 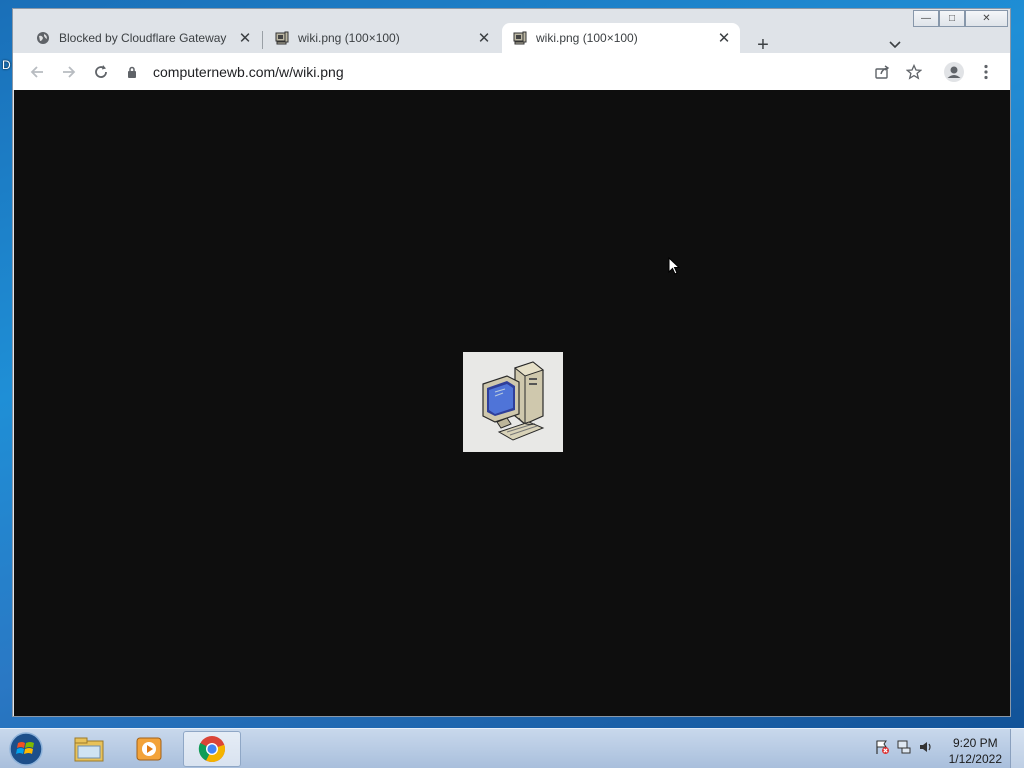 I want to click on start-orb-icon, so click(x=26, y=749).